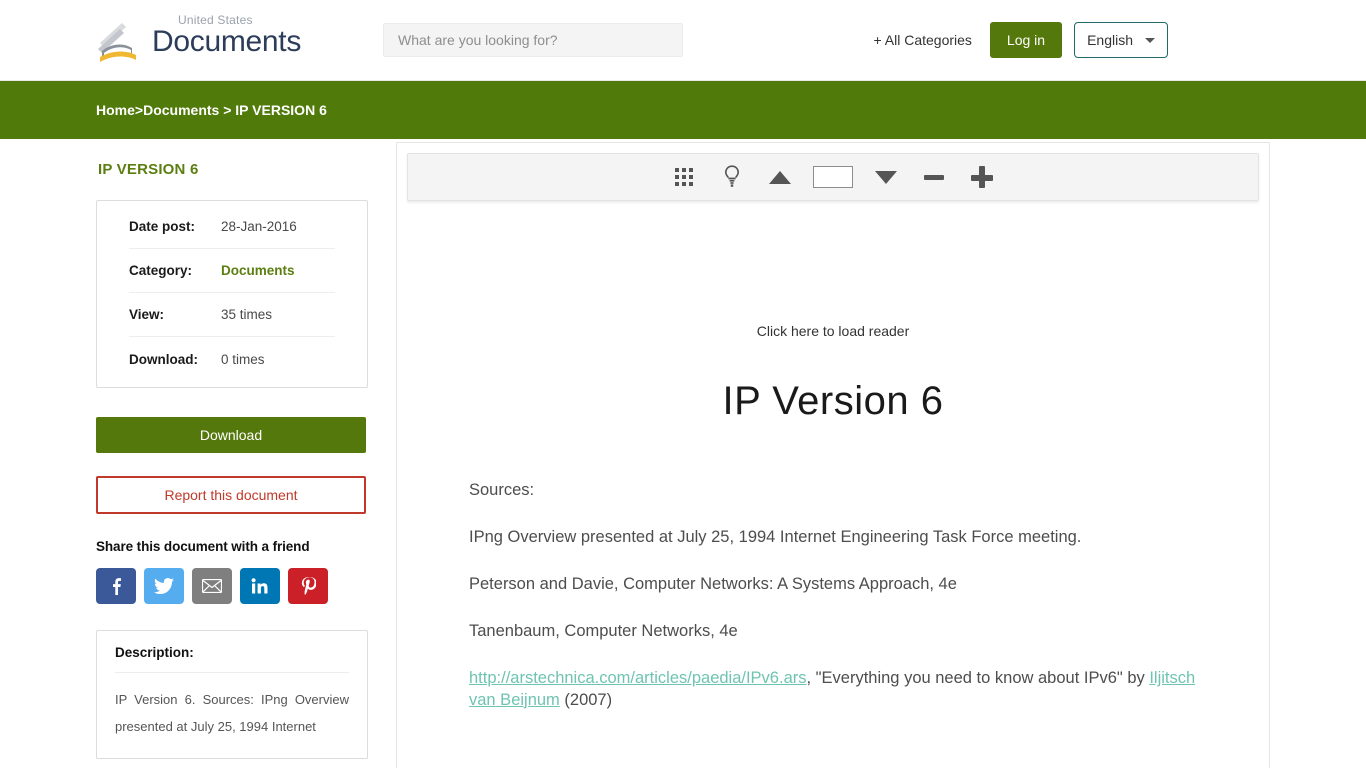 The height and width of the screenshot is (768, 1366). I want to click on share-twitter-button, so click(164, 586).